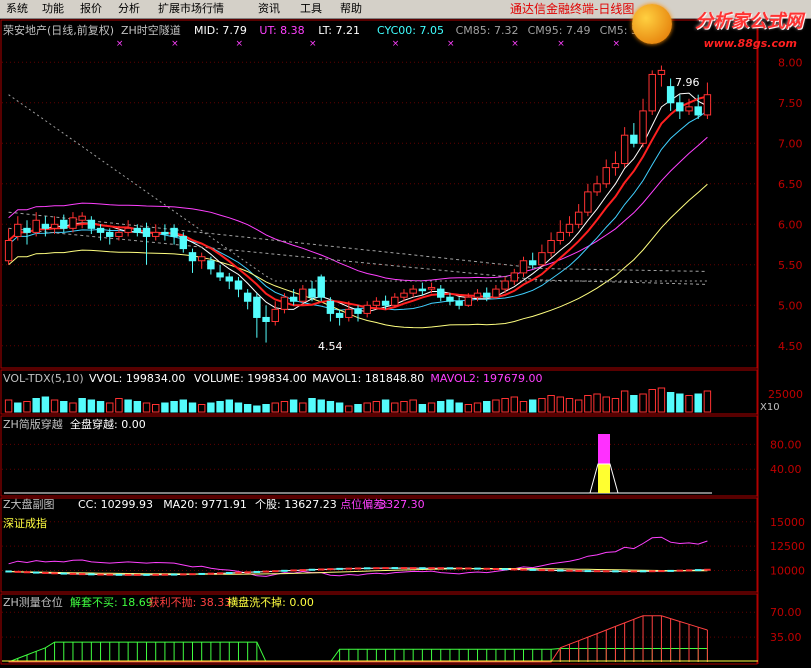 This screenshot has width=811, height=668. What do you see at coordinates (205, 504) in the screenshot?
I see `param-label: MA20: 9771.91` at bounding box center [205, 504].